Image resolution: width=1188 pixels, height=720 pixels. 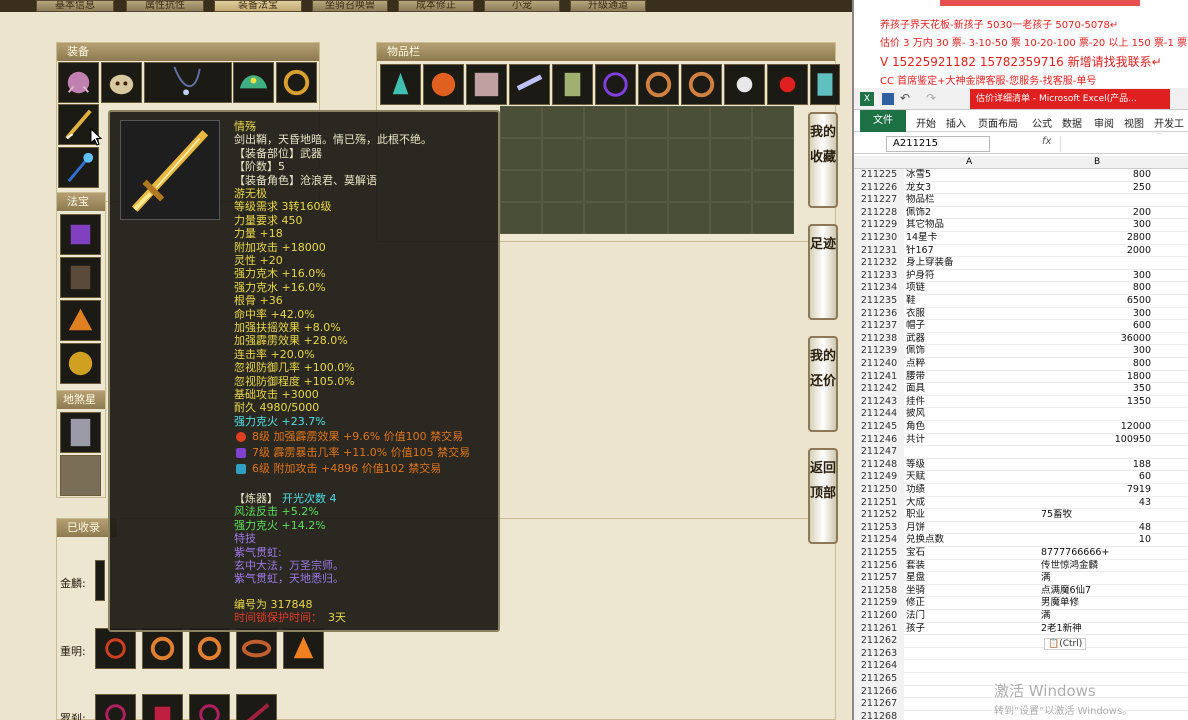 What do you see at coordinates (1021, 503) in the screenshot?
I see `sheet-row: 211251 大成 43` at bounding box center [1021, 503].